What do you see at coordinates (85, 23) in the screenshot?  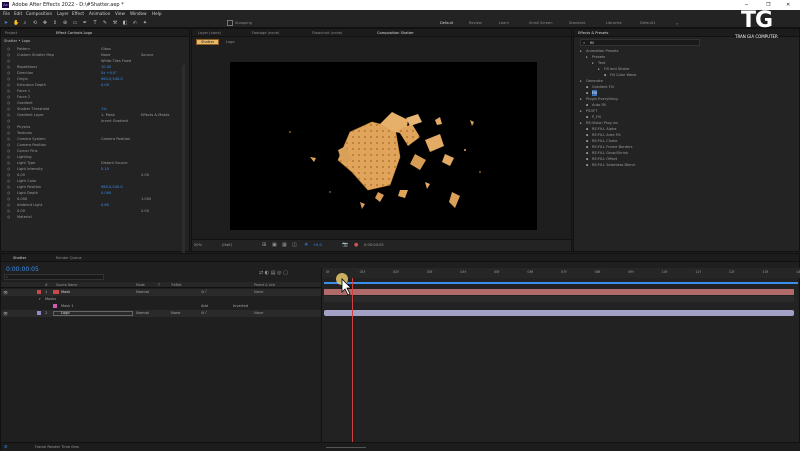 I see `pen-tool-icon: ✒` at bounding box center [85, 23].